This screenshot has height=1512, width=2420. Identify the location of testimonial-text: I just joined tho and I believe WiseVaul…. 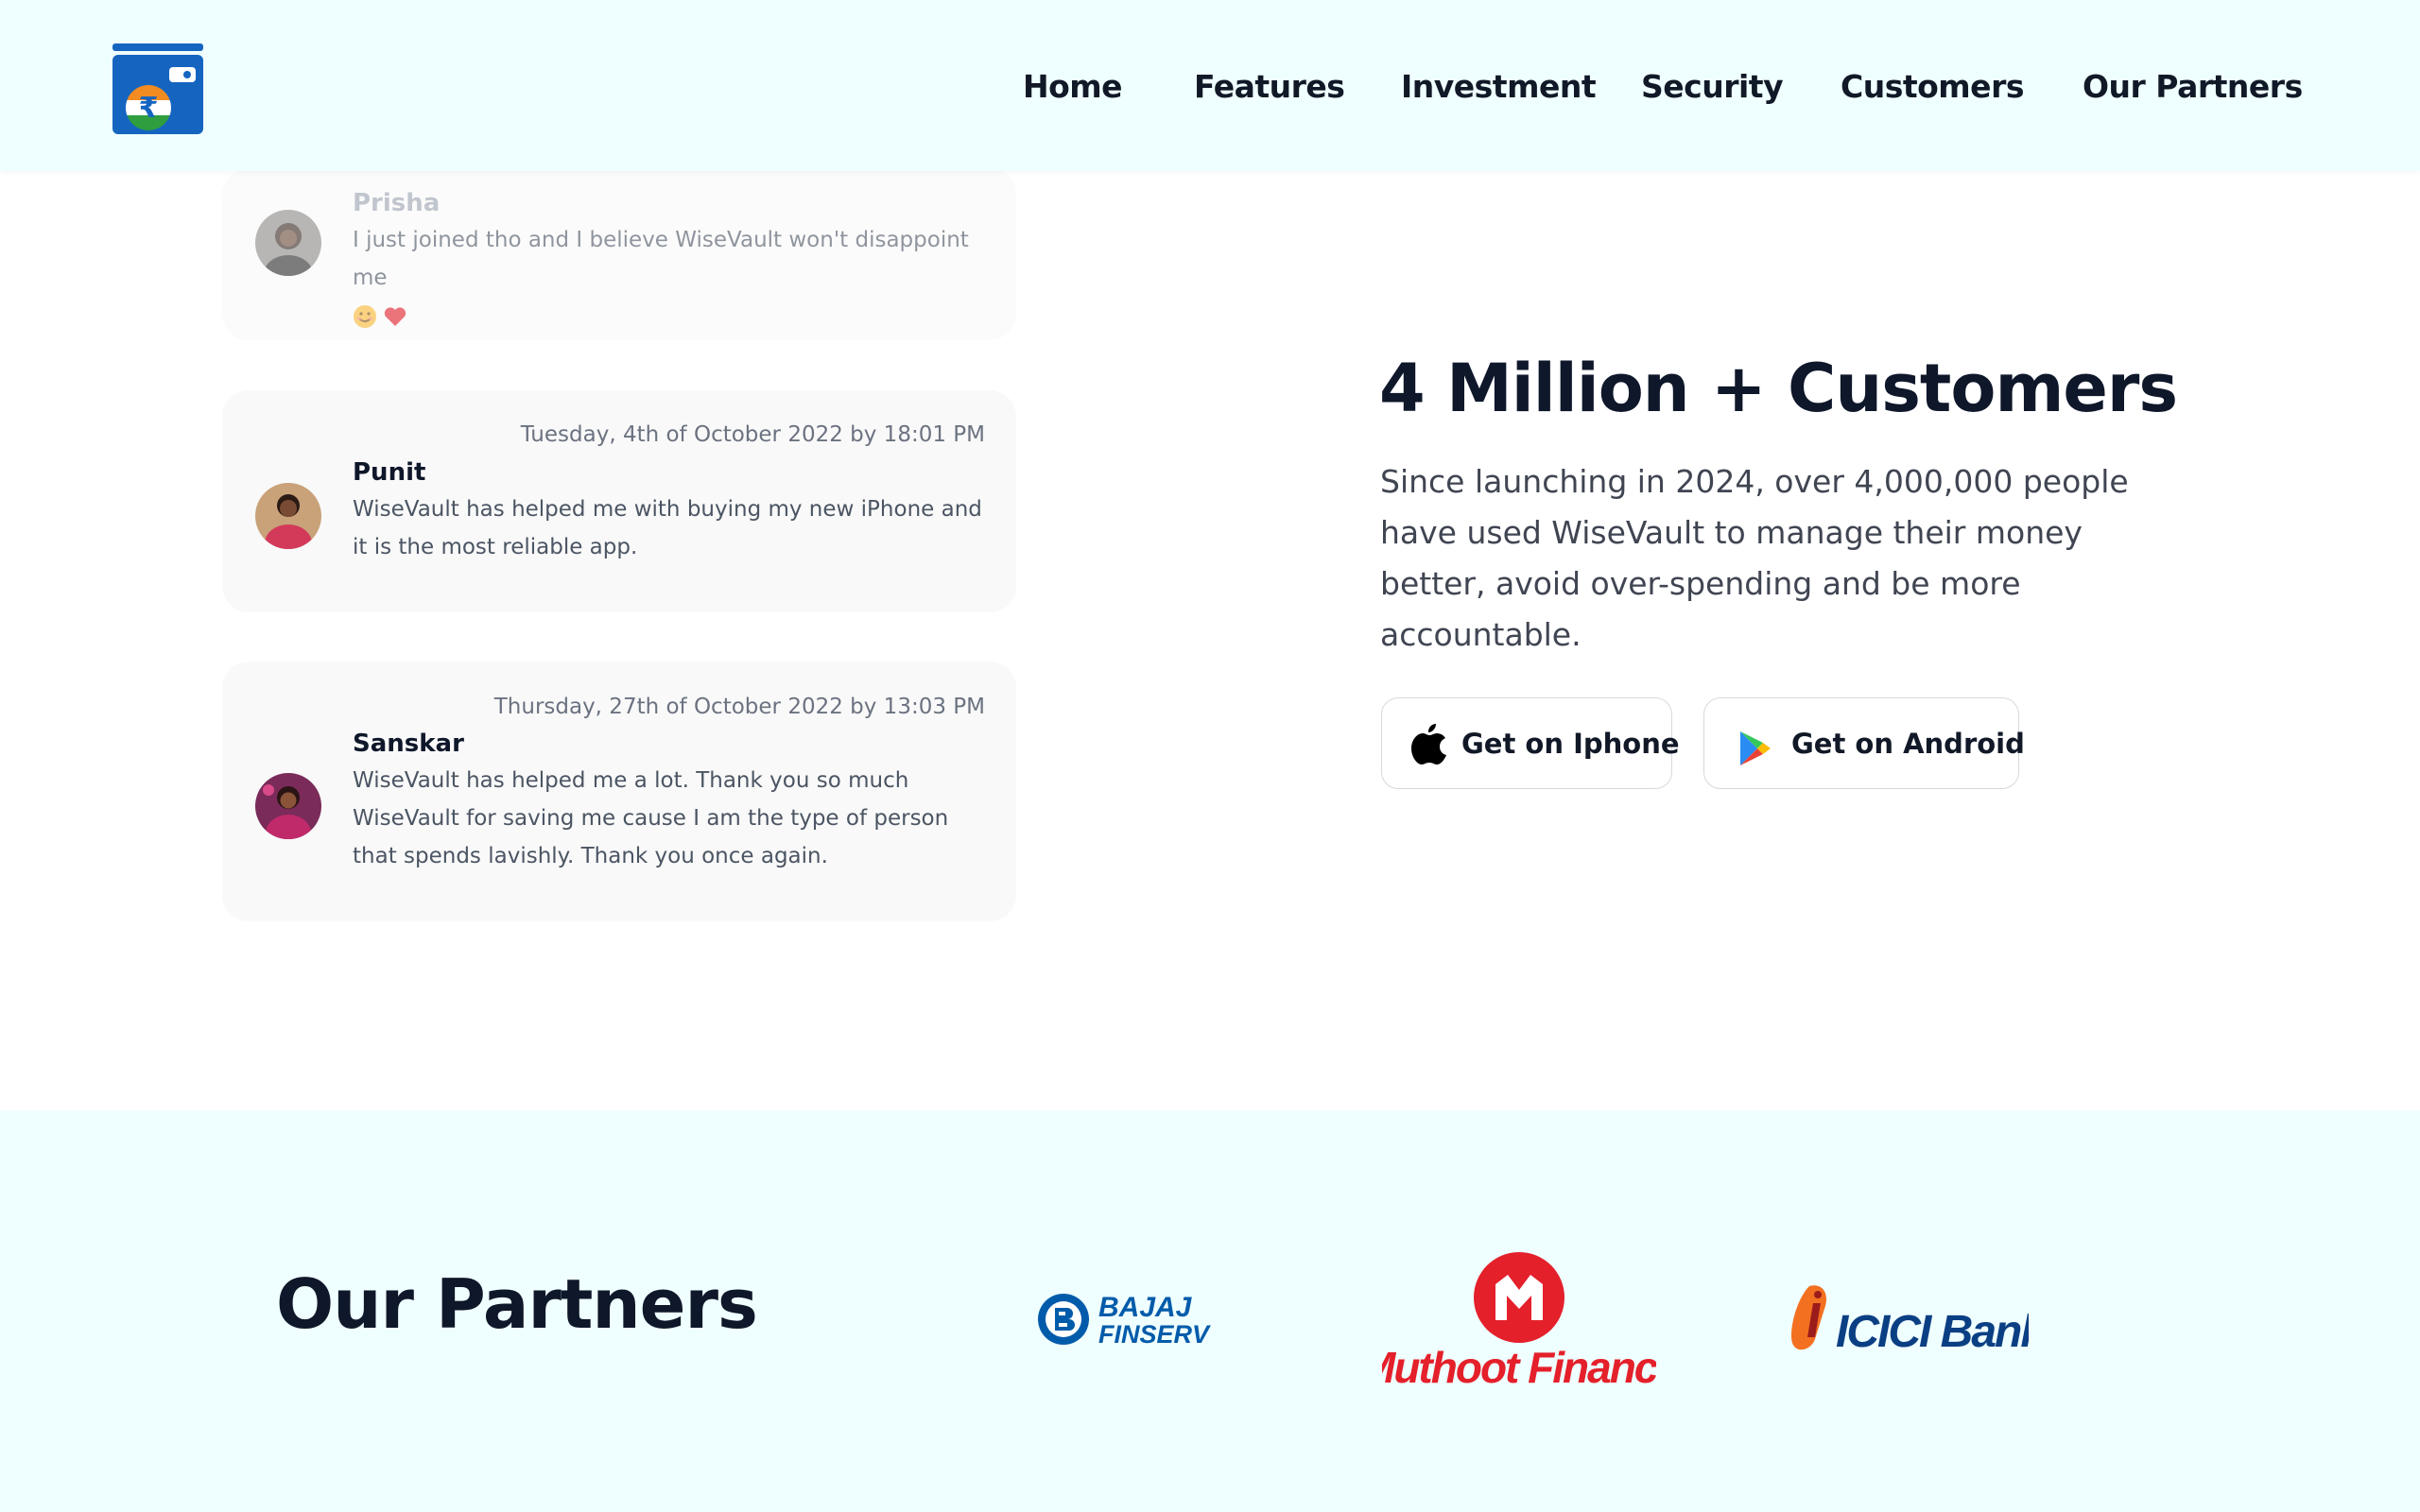
(674, 278).